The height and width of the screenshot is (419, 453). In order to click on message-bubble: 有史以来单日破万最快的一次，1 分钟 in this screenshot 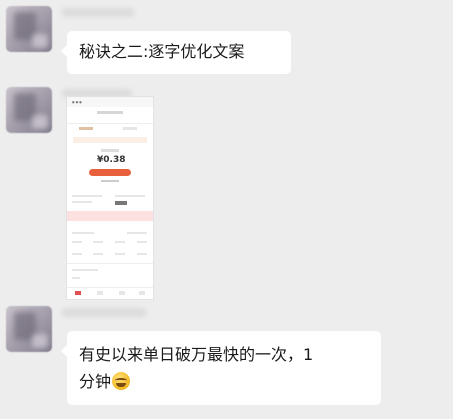, I will do `click(221, 368)`.